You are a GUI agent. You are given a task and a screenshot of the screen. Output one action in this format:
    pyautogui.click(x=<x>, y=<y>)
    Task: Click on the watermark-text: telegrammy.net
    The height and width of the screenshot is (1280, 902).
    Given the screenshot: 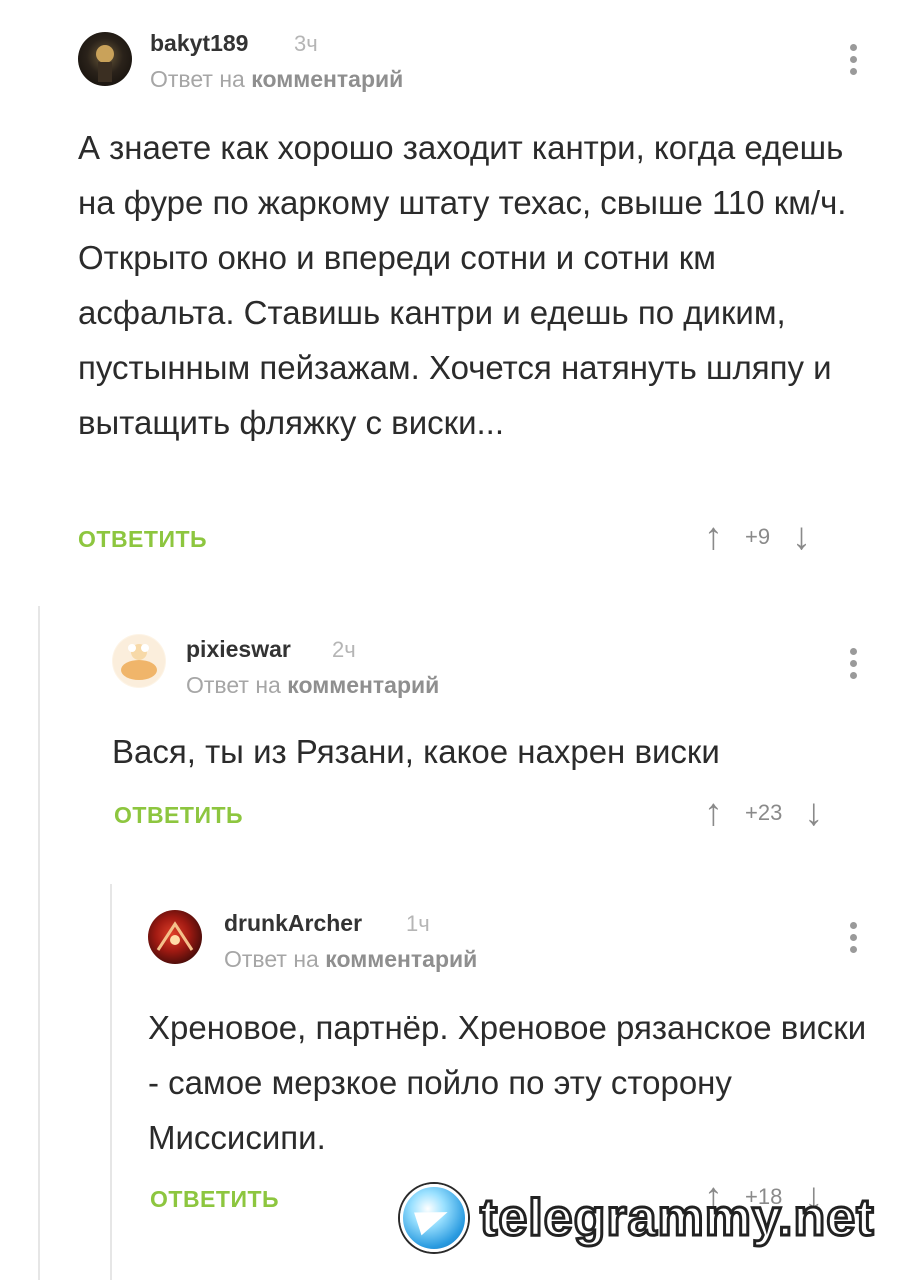 What is the action you would take?
    pyautogui.click(x=677, y=1218)
    